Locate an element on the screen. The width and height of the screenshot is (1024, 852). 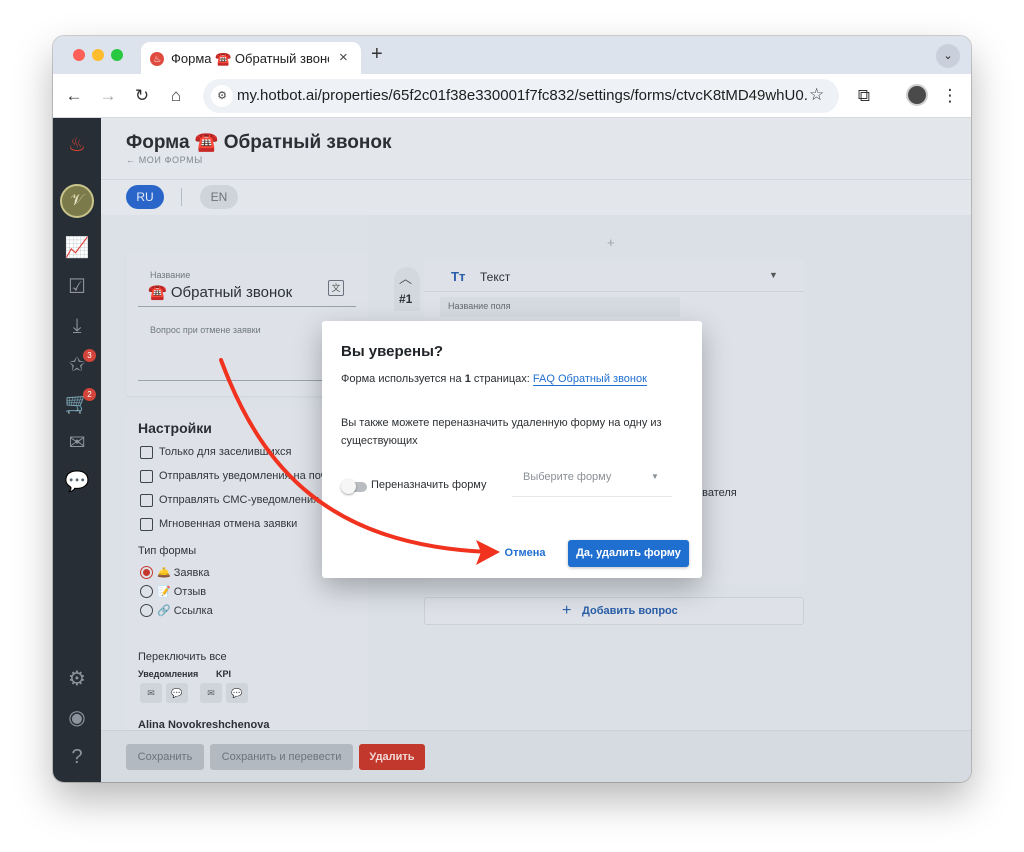
reviews-badge: 3 is located at coordinates (89, 355).